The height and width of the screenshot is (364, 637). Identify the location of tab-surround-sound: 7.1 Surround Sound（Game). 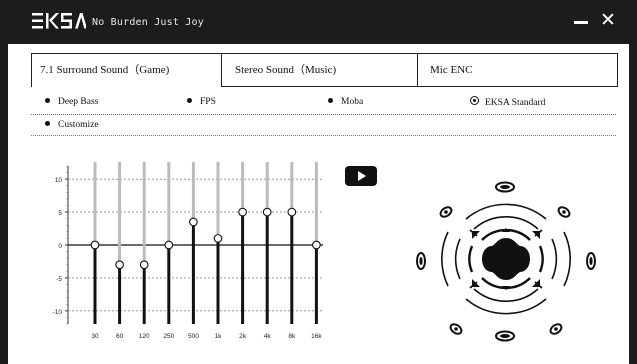
(126, 70).